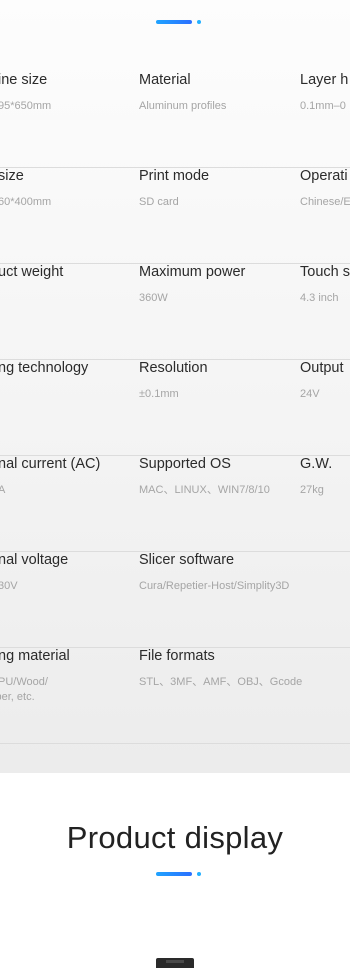 Image resolution: width=350 pixels, height=968 pixels. I want to click on spec-value: Chinese/E, so click(325, 202).